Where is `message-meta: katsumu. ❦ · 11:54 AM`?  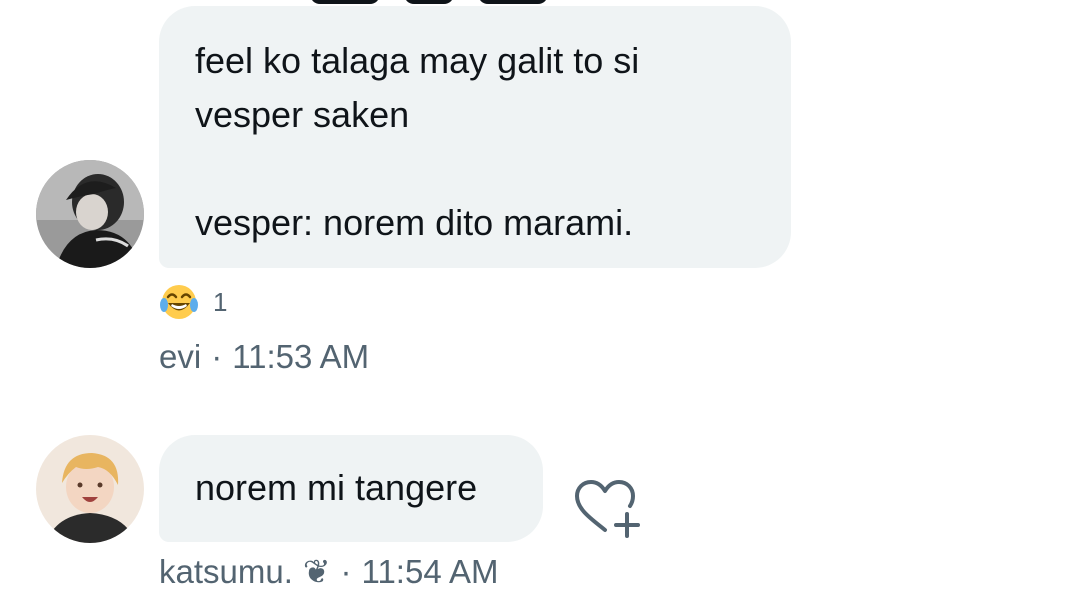
message-meta: katsumu. ❦ · 11:54 AM is located at coordinates (329, 571).